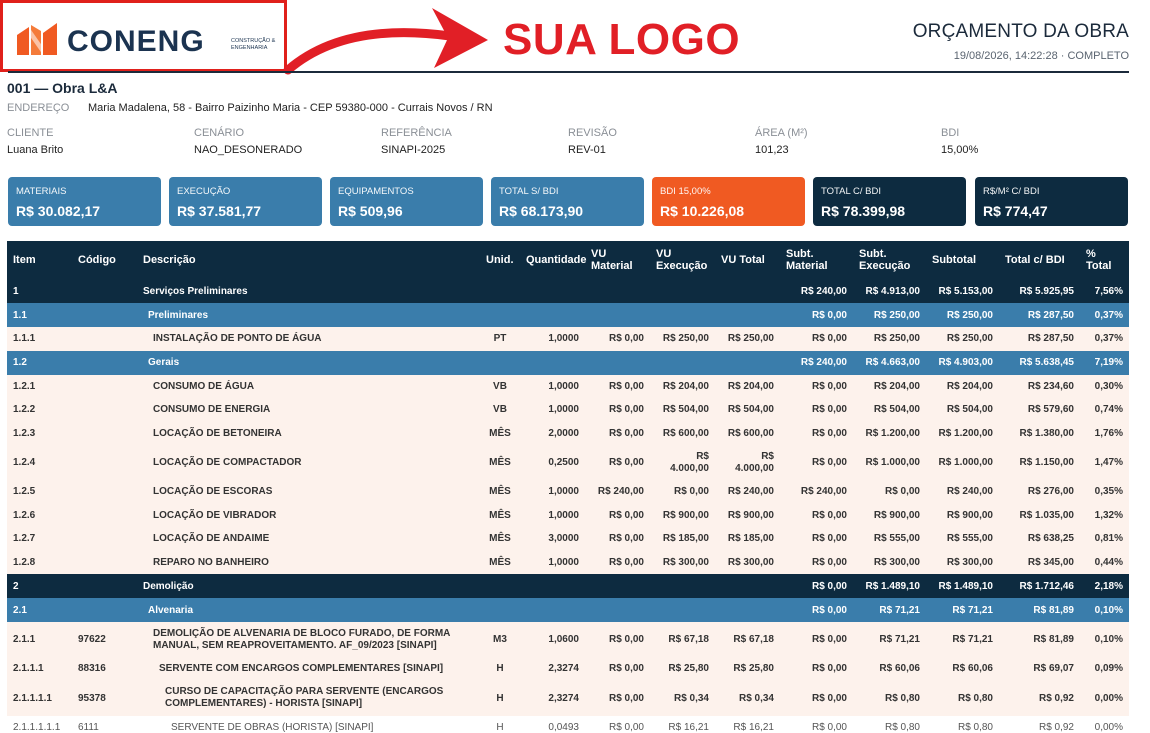 The width and height of the screenshot is (1150, 733). I want to click on subtotal-cell: R$ 60,06, so click(962, 669).